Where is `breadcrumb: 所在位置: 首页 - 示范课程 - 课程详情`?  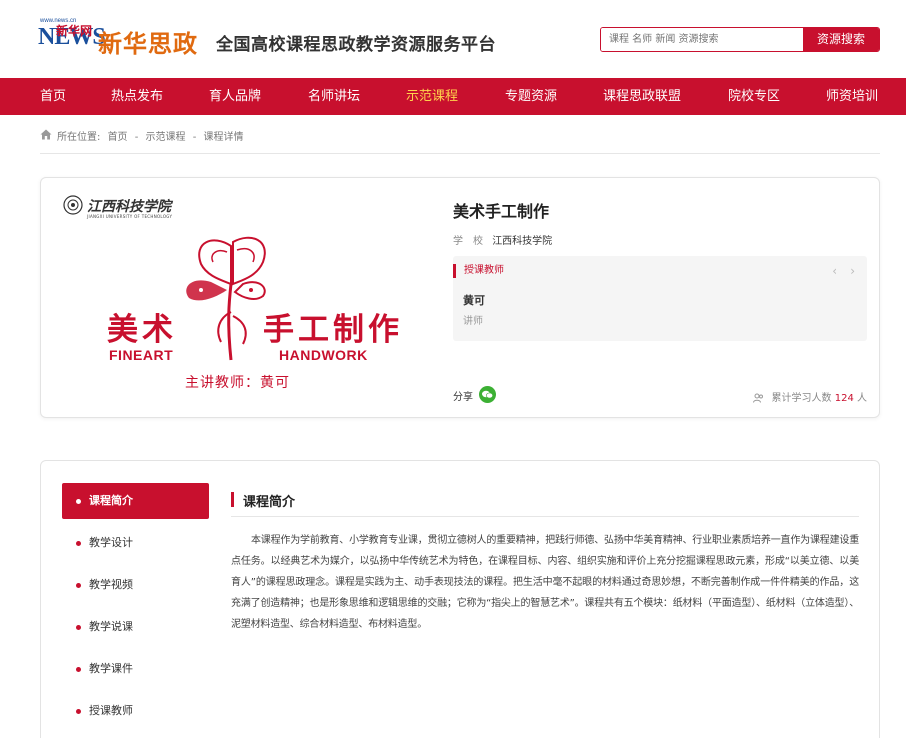 breadcrumb: 所在位置: 首页 - 示范课程 - 课程详情 is located at coordinates (460, 140).